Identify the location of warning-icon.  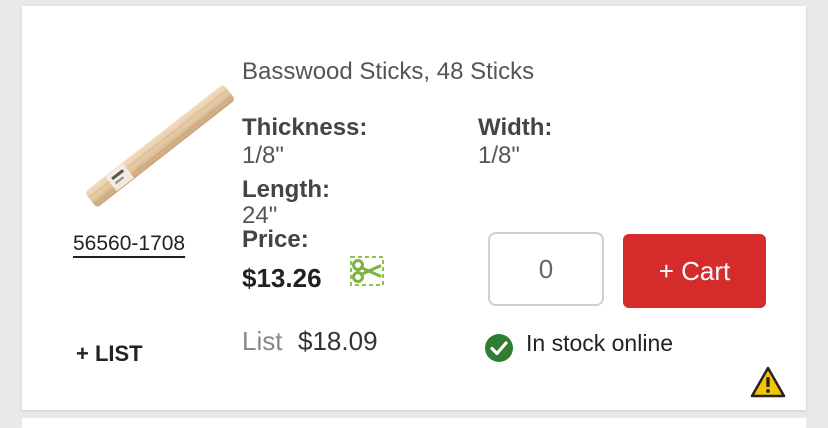
(768, 382).